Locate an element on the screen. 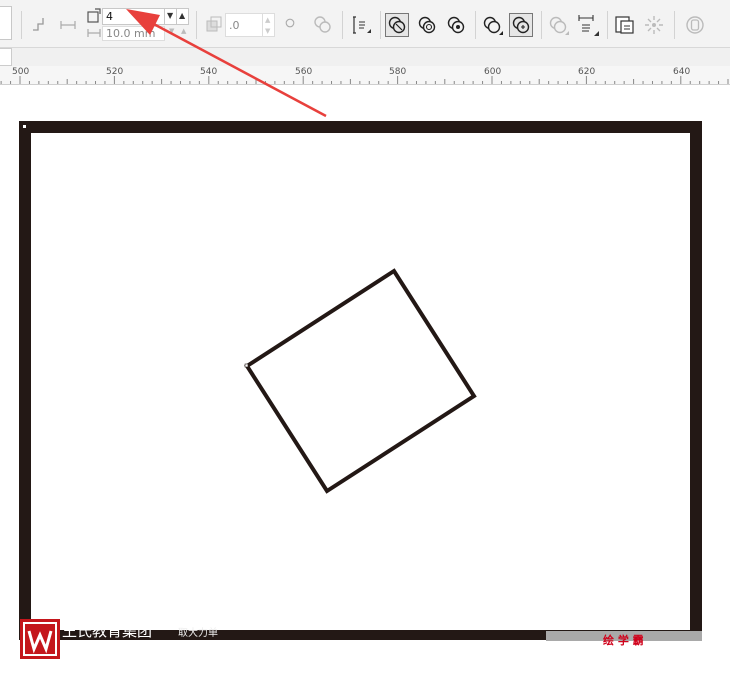 The width and height of the screenshot is (730, 673). object-position-icon is located at coordinates (214, 24).